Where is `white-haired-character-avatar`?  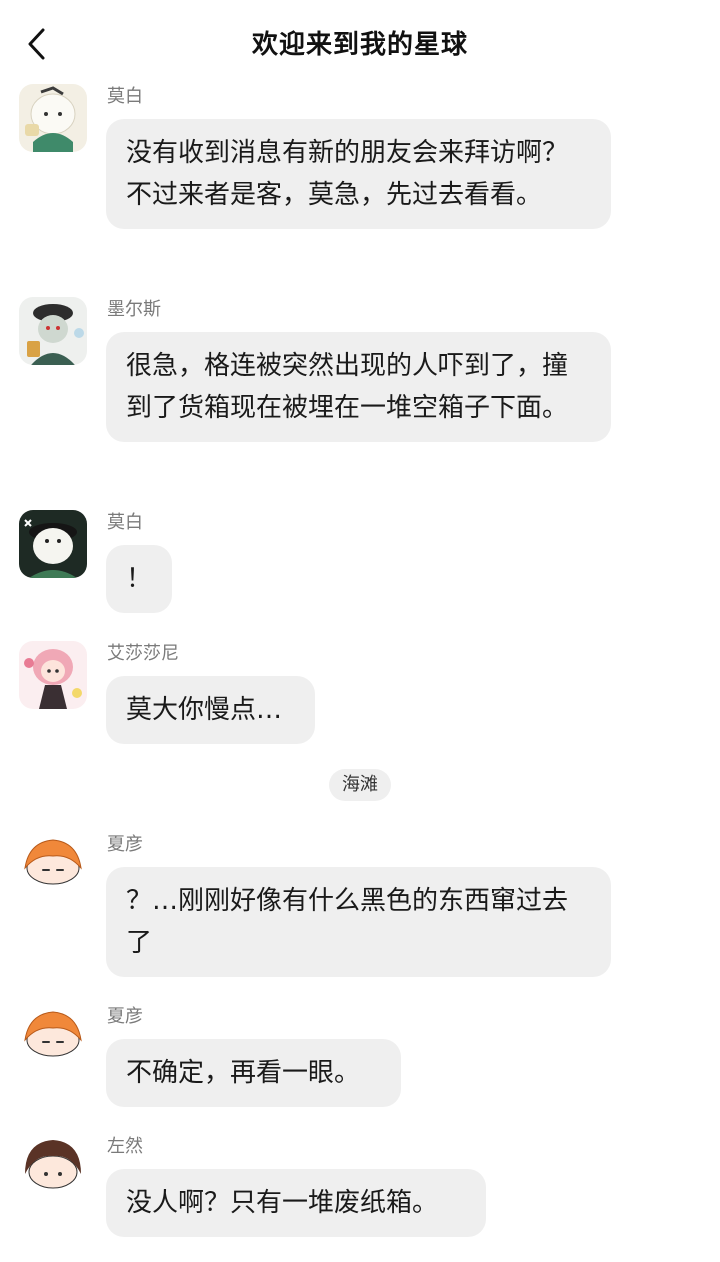 white-haired-character-avatar is located at coordinates (53, 118).